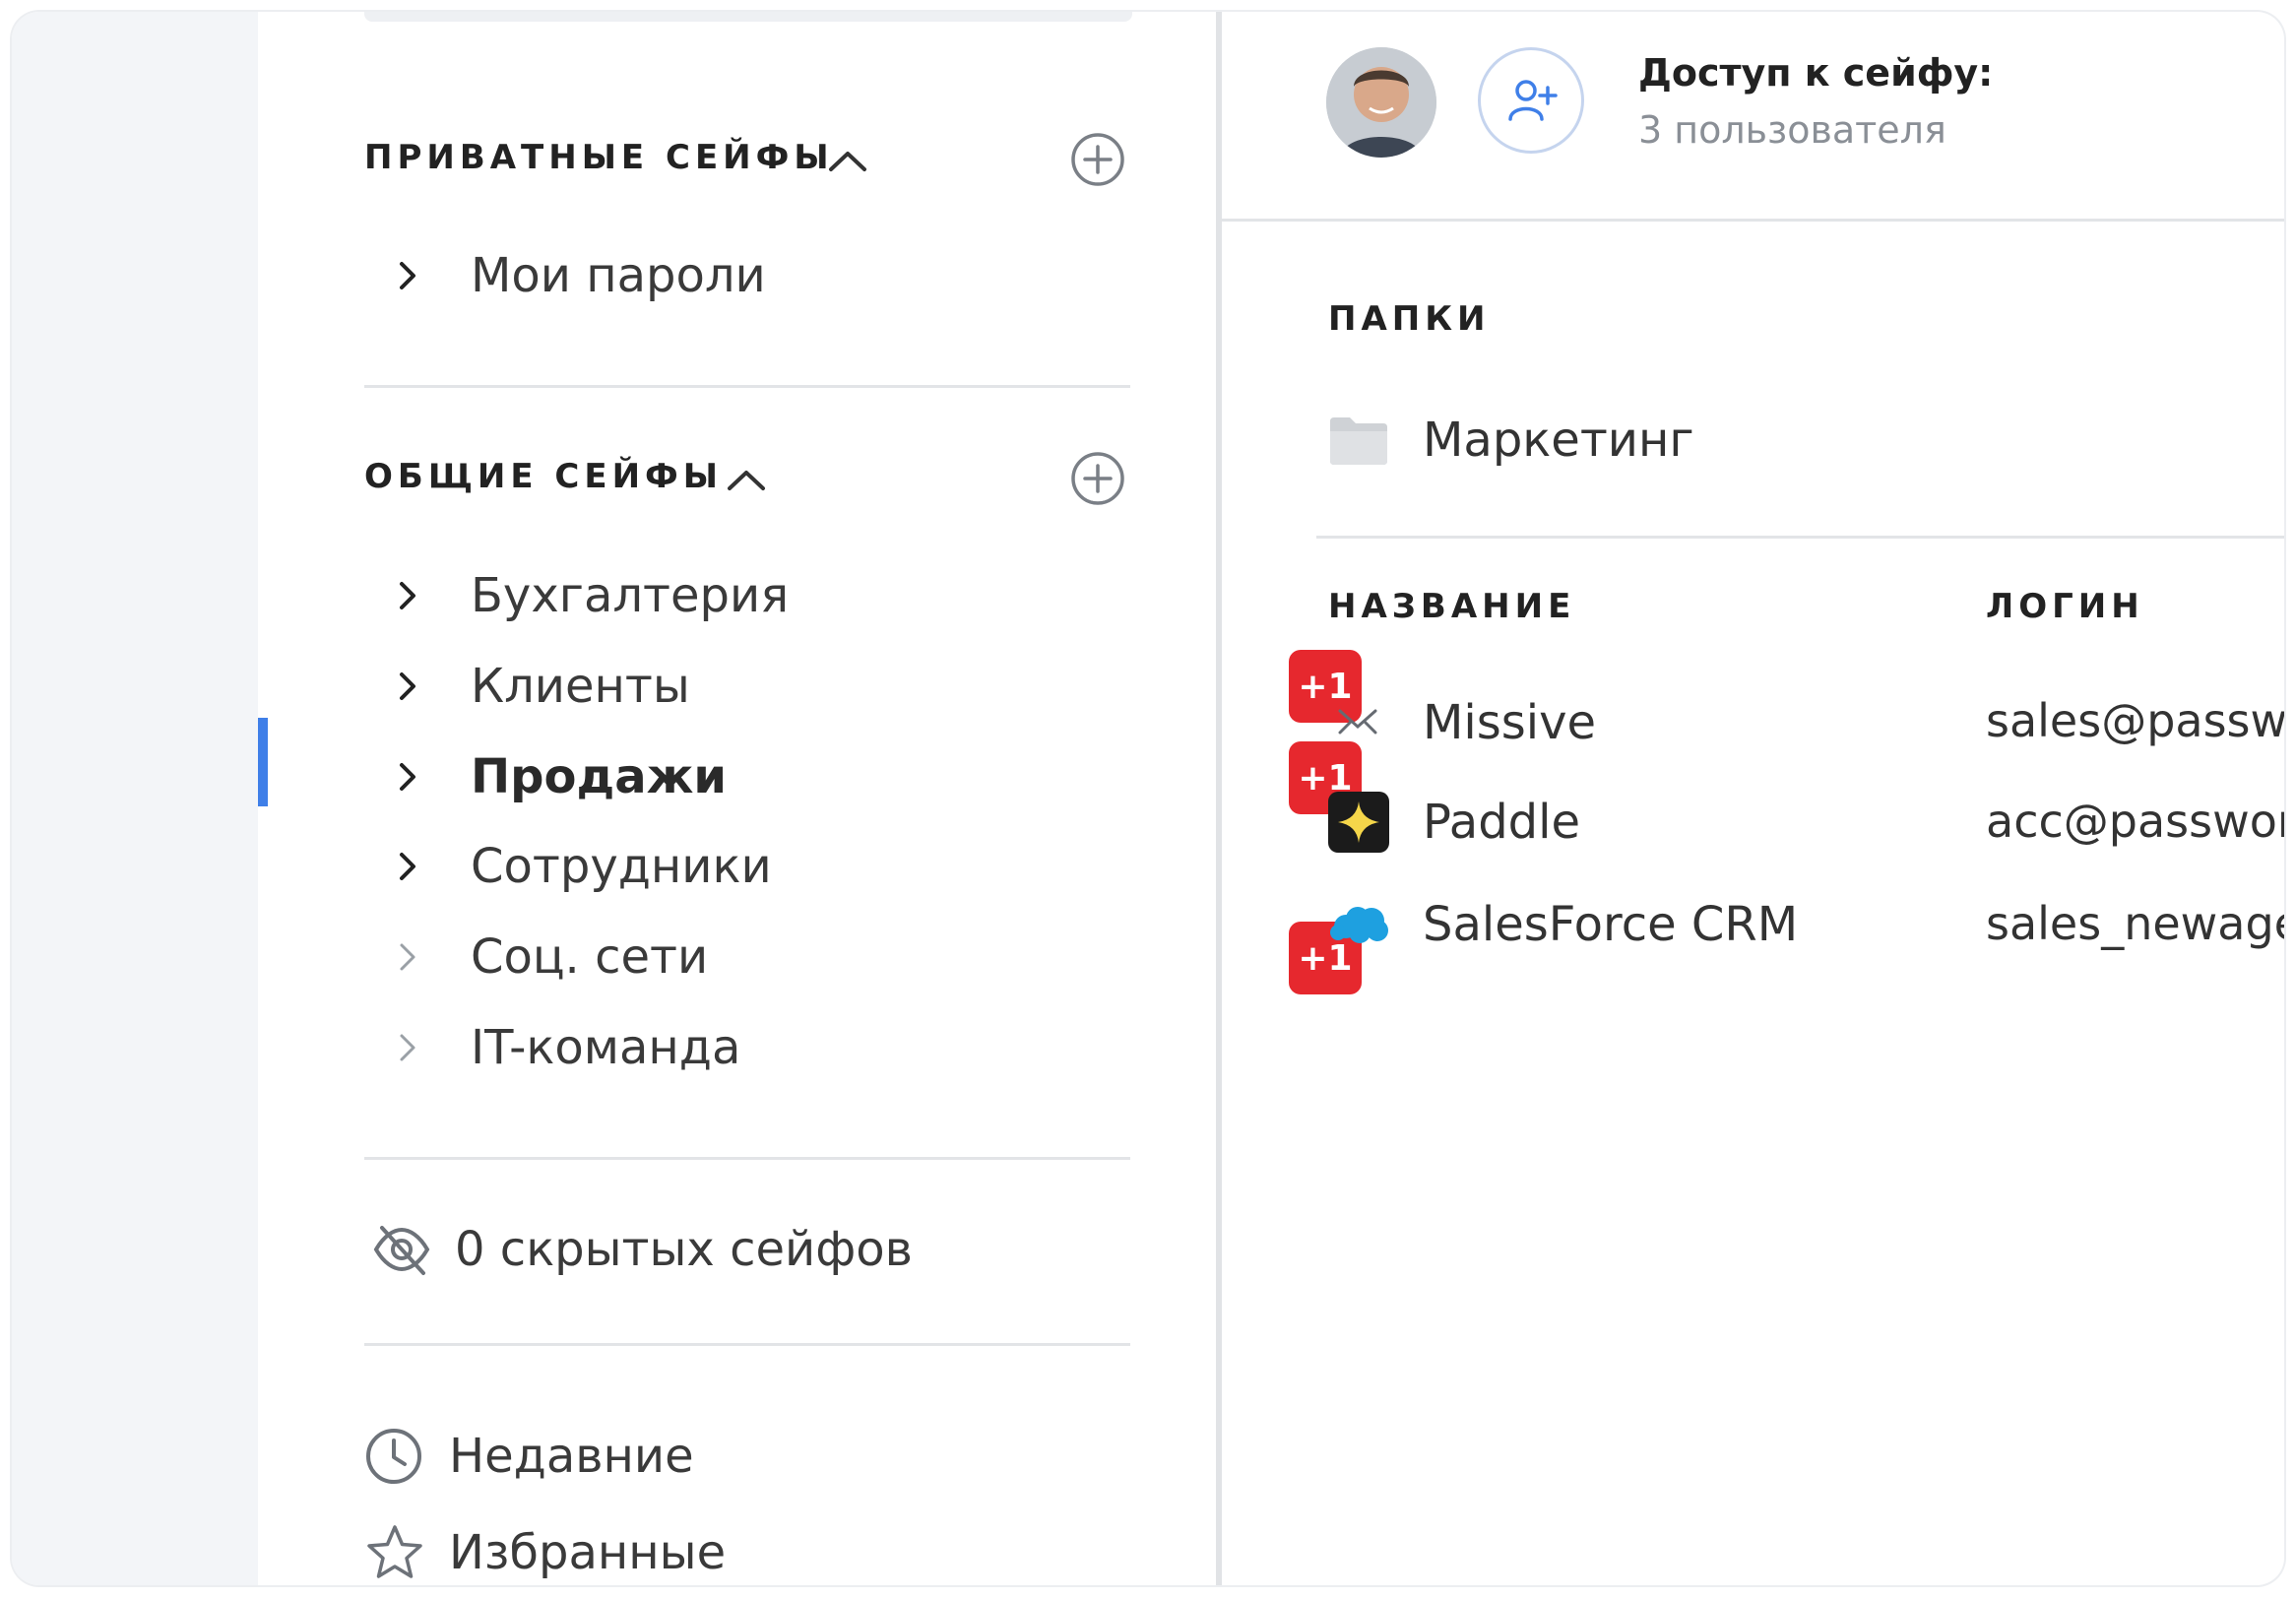  I want to click on folder-icon, so click(1358, 441).